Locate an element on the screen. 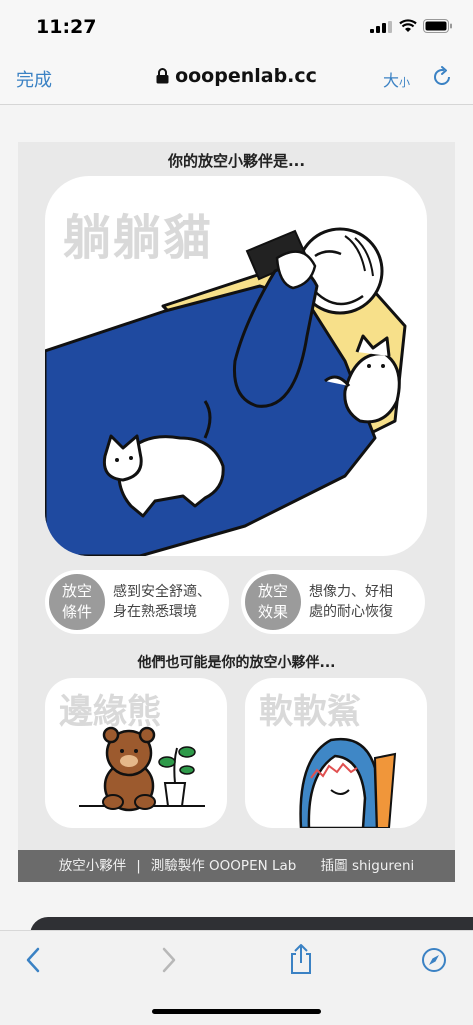  condition-pill: 放空條件 感到安全舒適、 身在熟悉環境 is located at coordinates (137, 602).